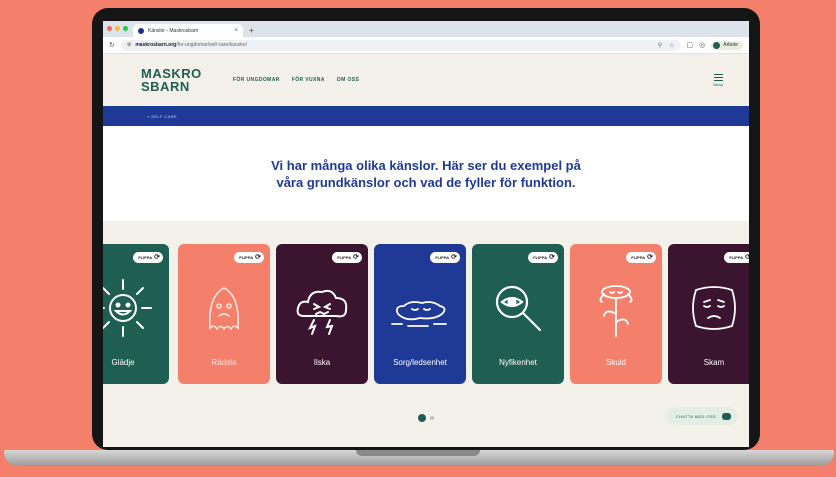 Image resolution: width=836 pixels, height=477 pixels. Describe the element at coordinates (125, 28) in the screenshot. I see `maximize-window-button` at that location.